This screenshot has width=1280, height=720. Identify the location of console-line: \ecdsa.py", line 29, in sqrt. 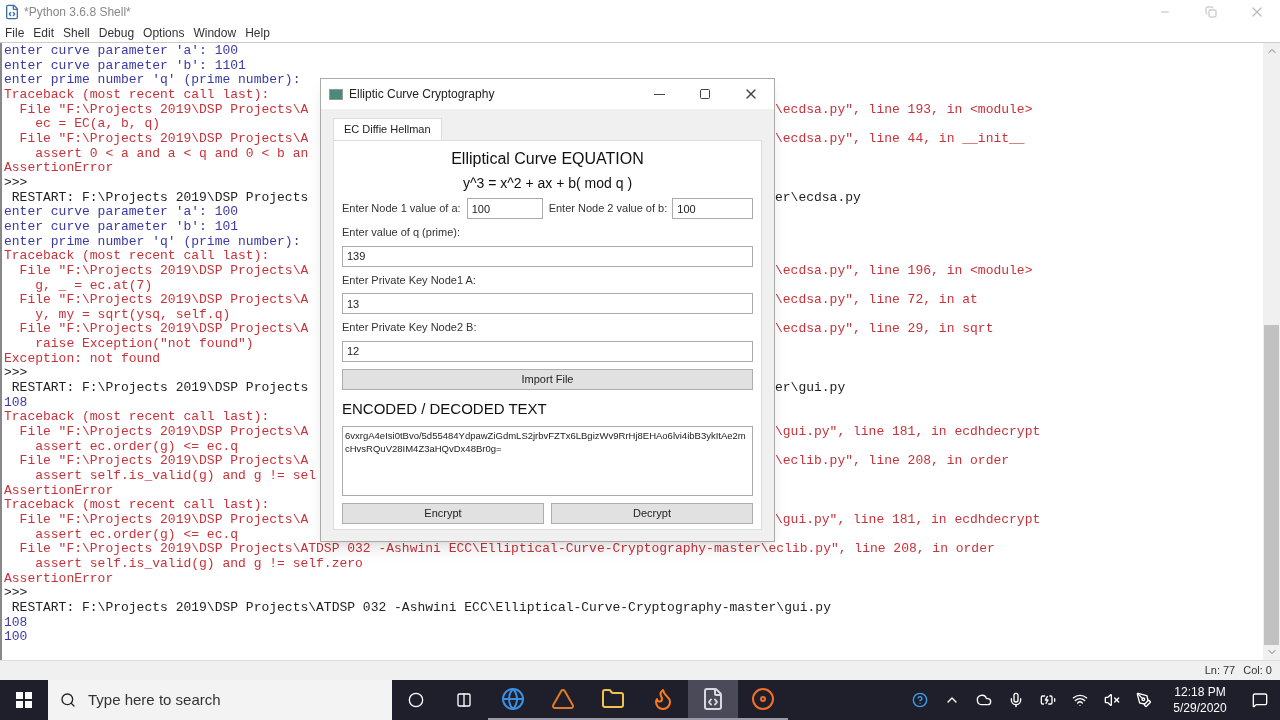
(884, 330).